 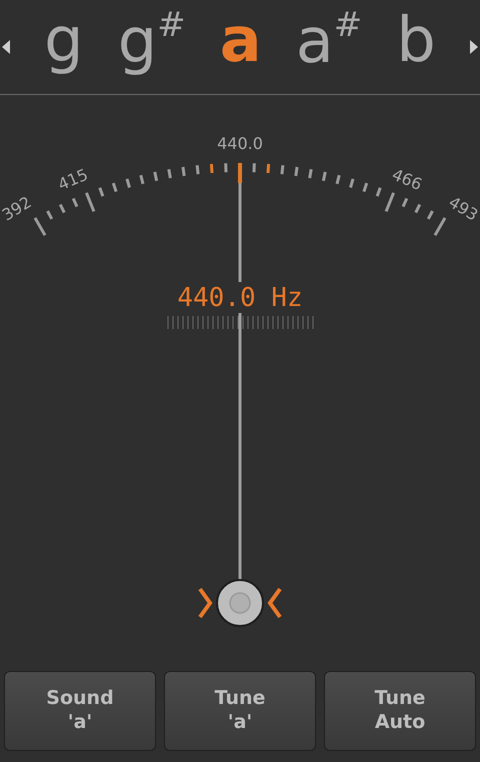 What do you see at coordinates (416, 47) in the screenshot?
I see `note-tab: b` at bounding box center [416, 47].